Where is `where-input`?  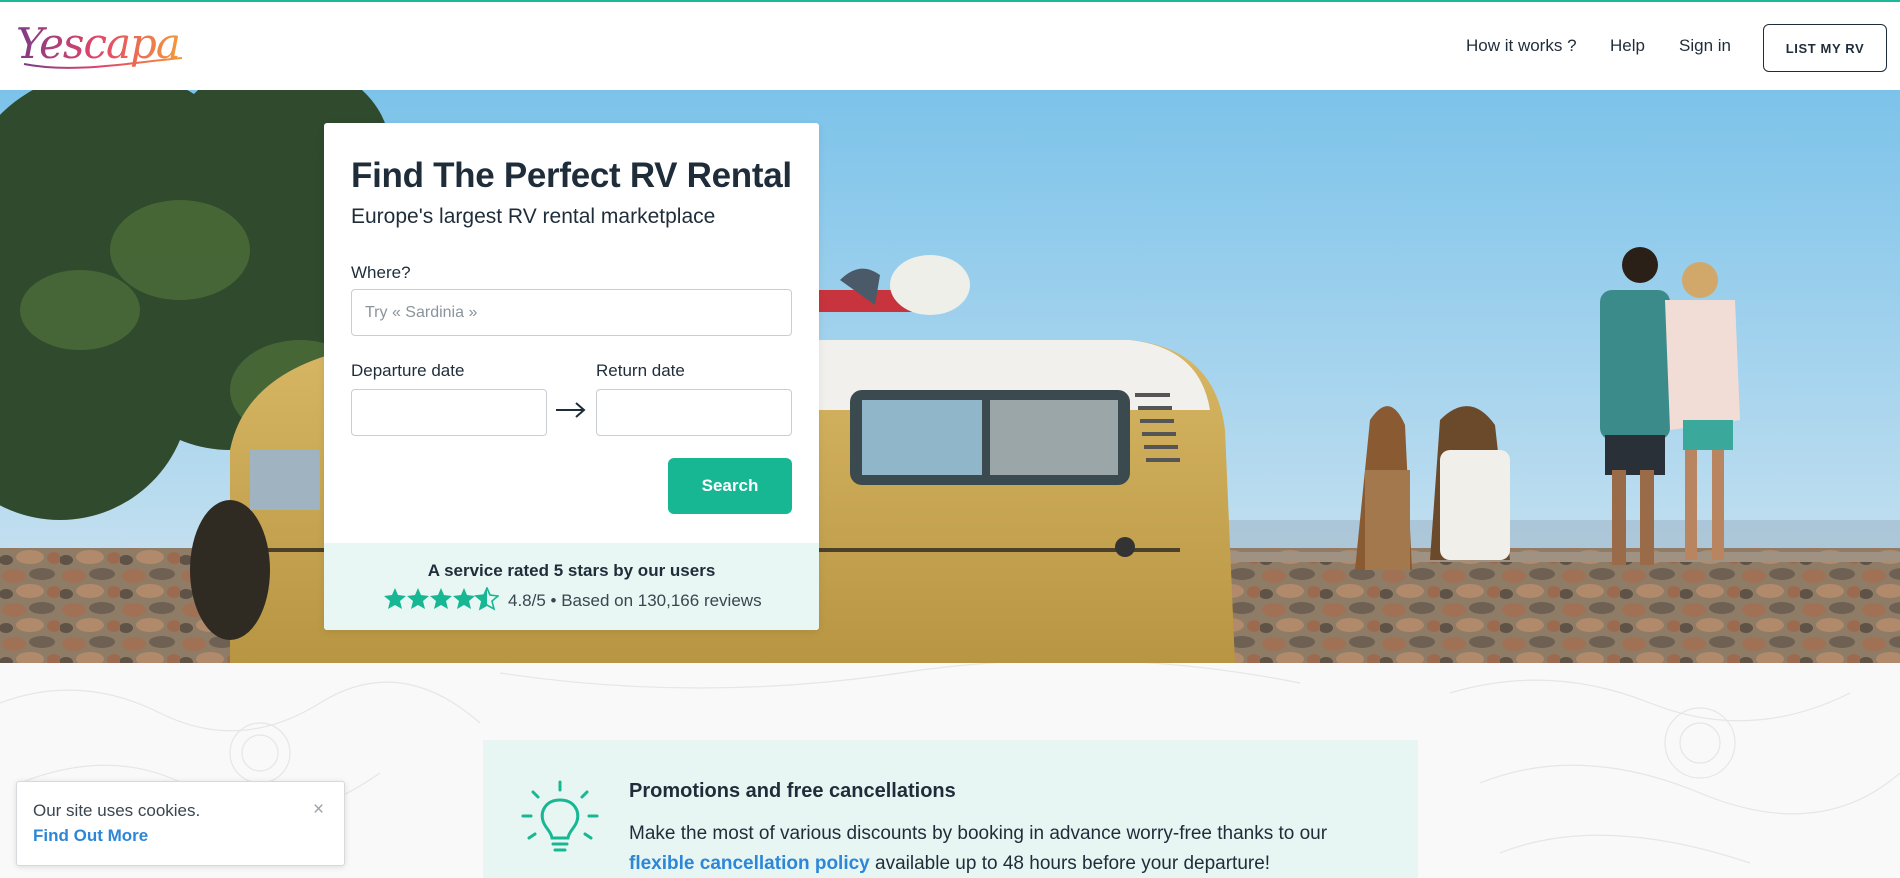 where-input is located at coordinates (571, 312).